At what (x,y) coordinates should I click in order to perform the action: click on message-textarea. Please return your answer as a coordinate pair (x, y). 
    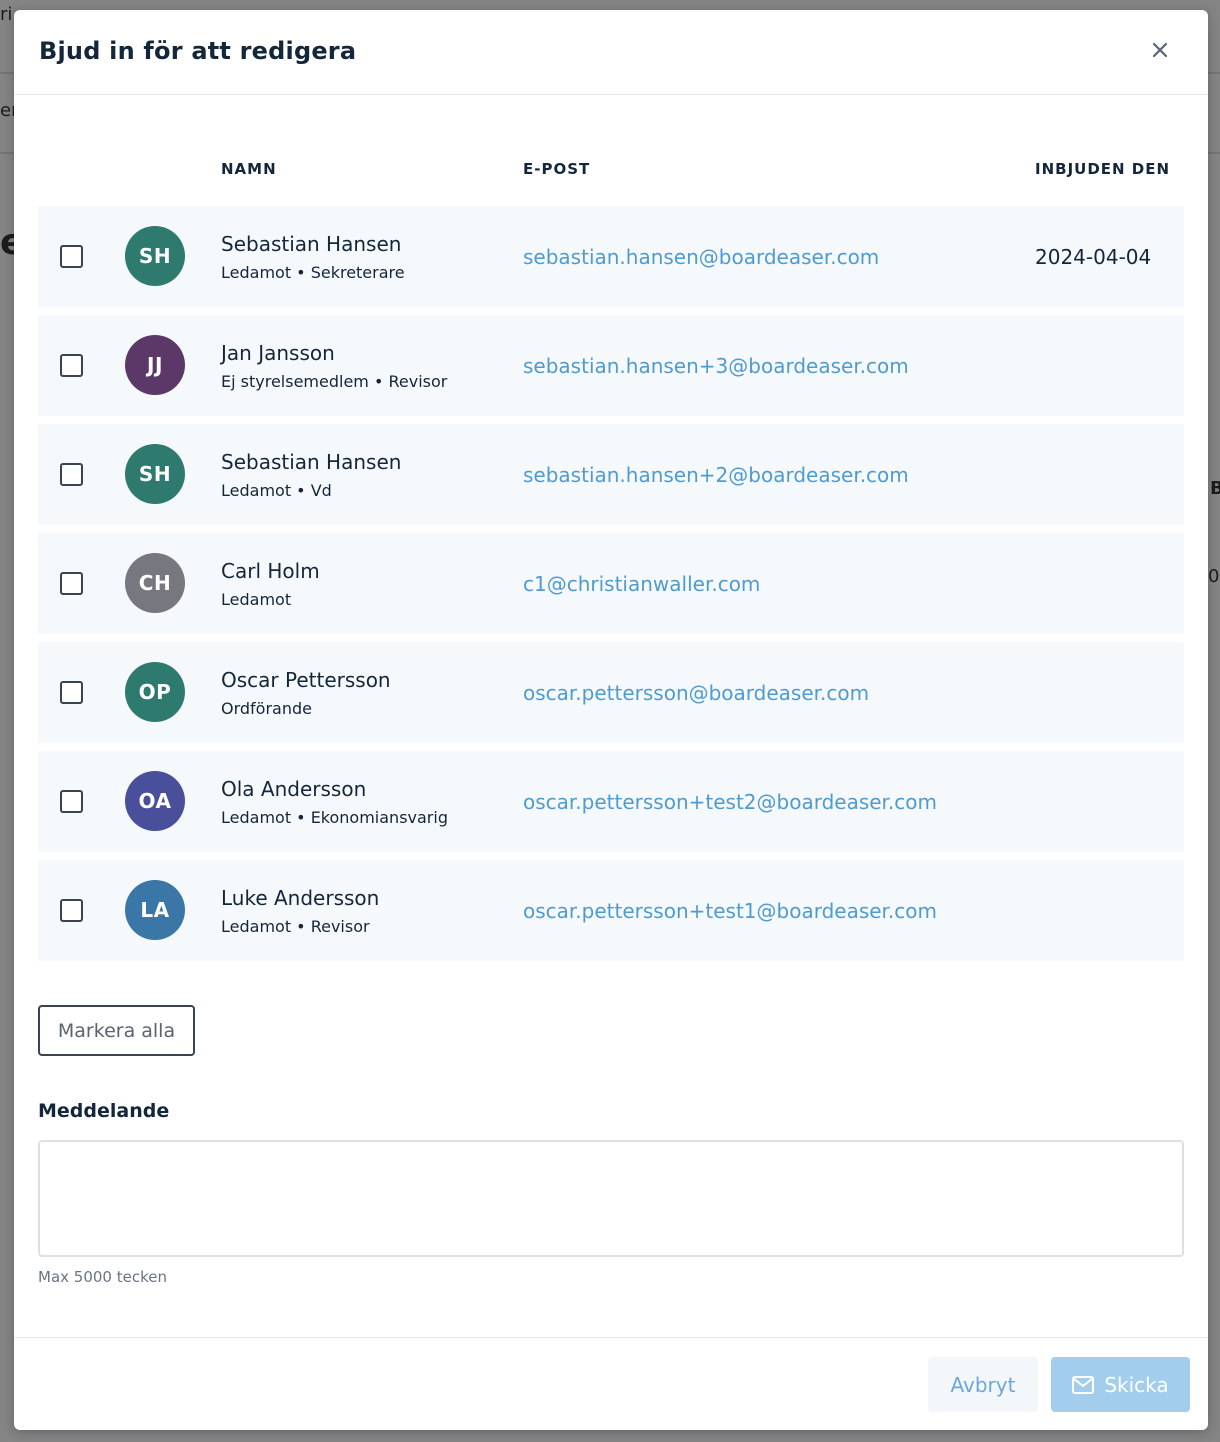
    Looking at the image, I should click on (611, 1198).